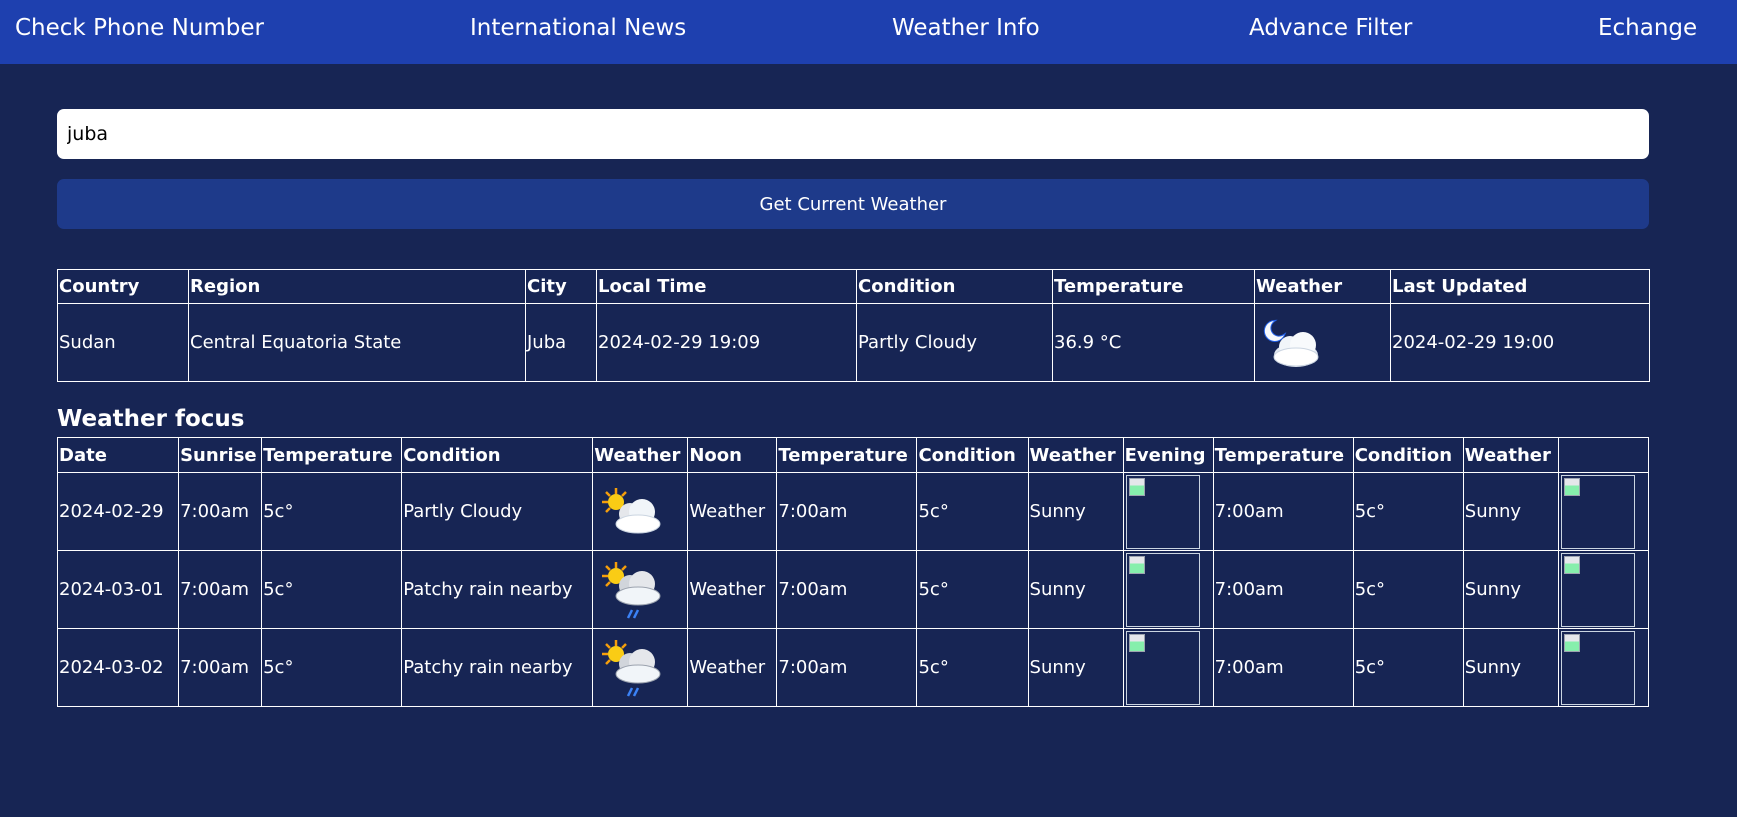  Describe the element at coordinates (1603, 455) in the screenshot. I see `col-header-empty` at that location.